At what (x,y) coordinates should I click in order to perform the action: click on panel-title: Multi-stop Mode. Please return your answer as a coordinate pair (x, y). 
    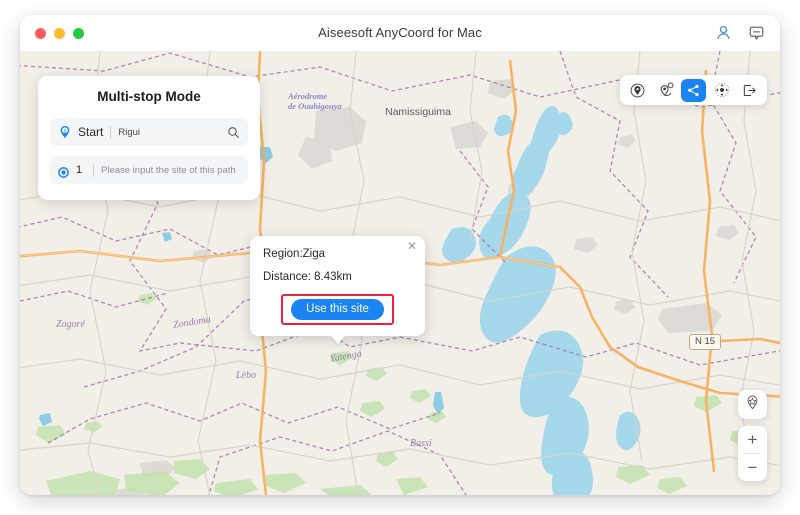
    Looking at the image, I should click on (149, 96).